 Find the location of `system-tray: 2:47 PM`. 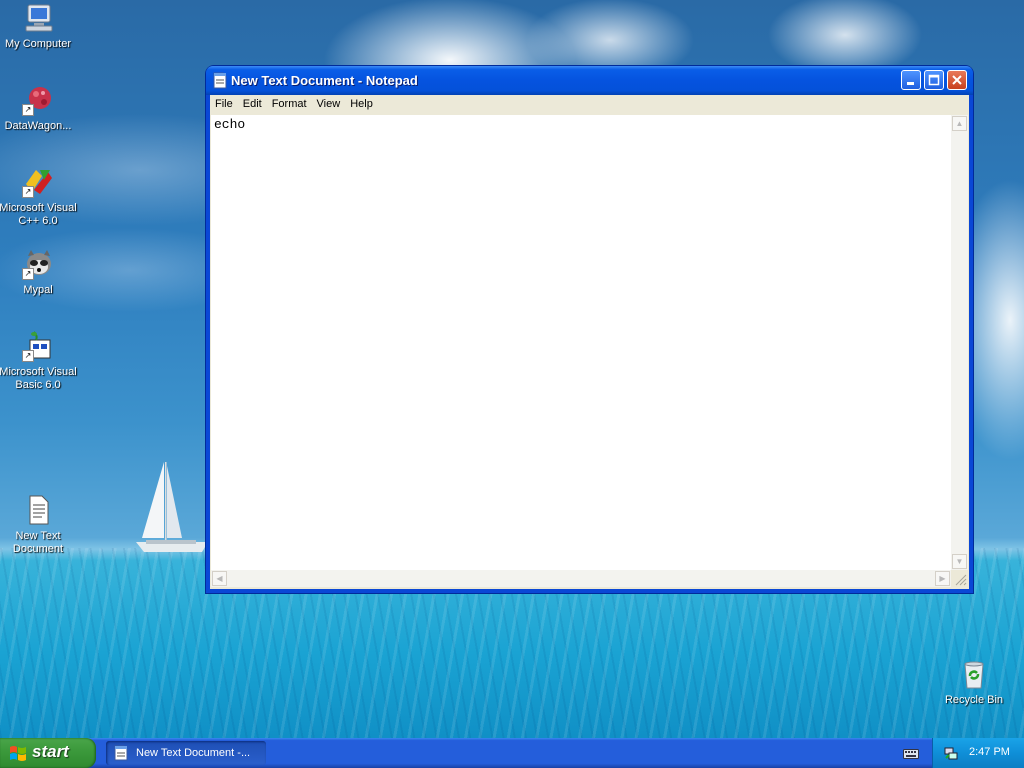

system-tray: 2:47 PM is located at coordinates (978, 753).